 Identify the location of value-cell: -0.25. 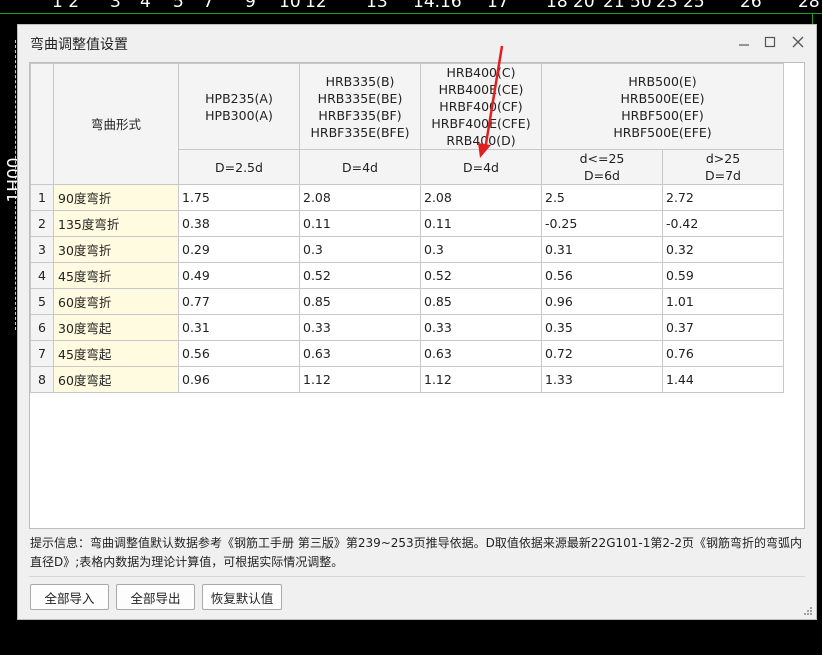
(602, 223).